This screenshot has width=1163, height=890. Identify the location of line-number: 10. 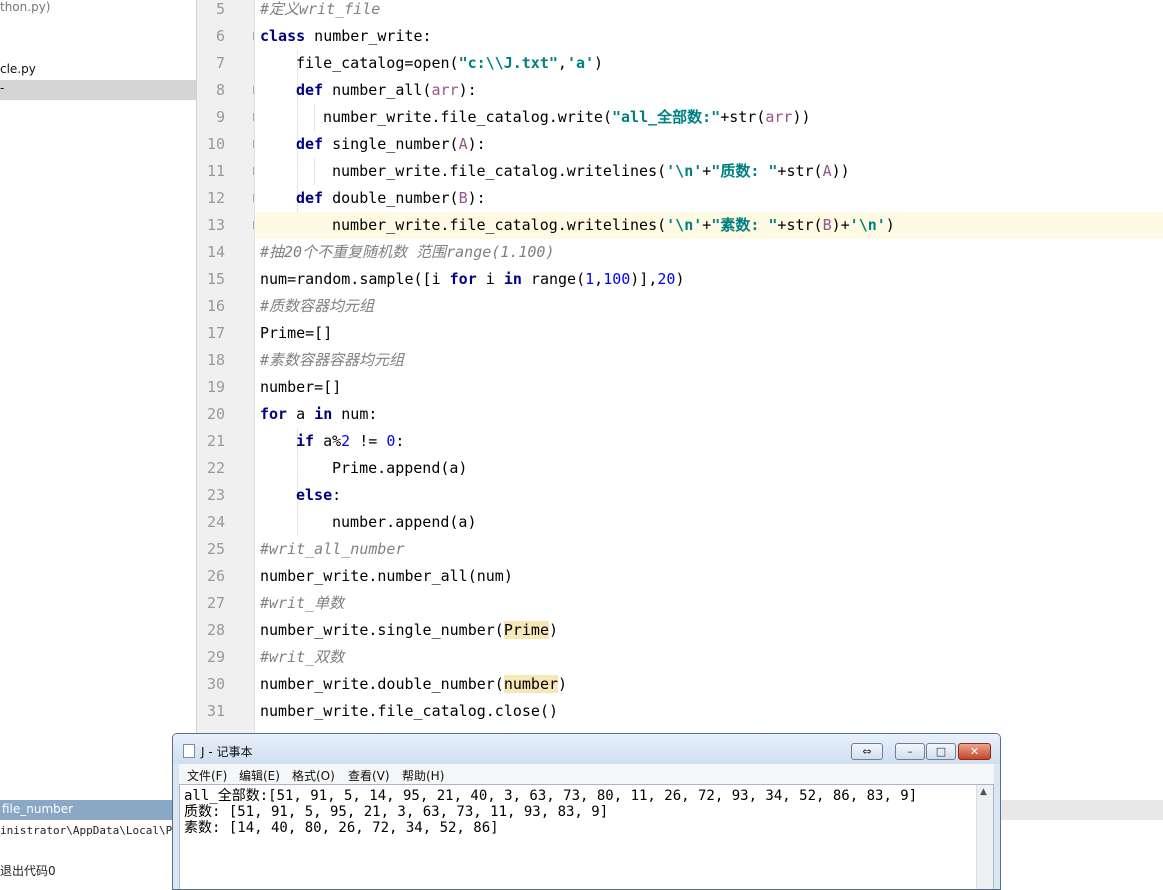
(215, 144).